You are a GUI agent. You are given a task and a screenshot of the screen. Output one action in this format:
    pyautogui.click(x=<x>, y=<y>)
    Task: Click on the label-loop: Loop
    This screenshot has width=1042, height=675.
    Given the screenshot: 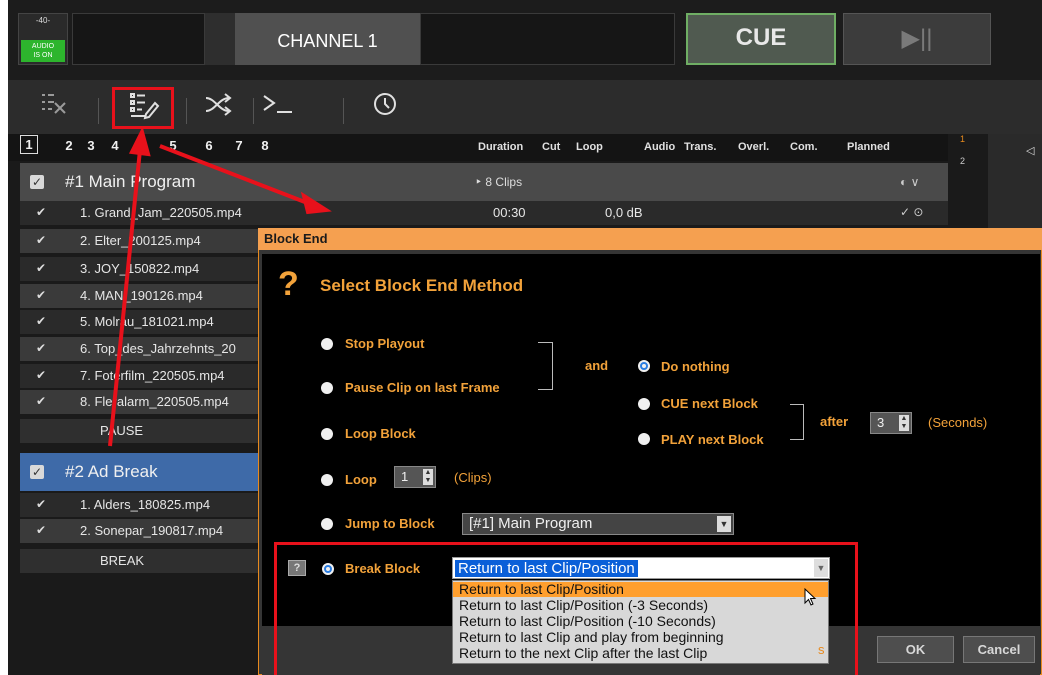 What is the action you would take?
    pyautogui.click(x=361, y=479)
    